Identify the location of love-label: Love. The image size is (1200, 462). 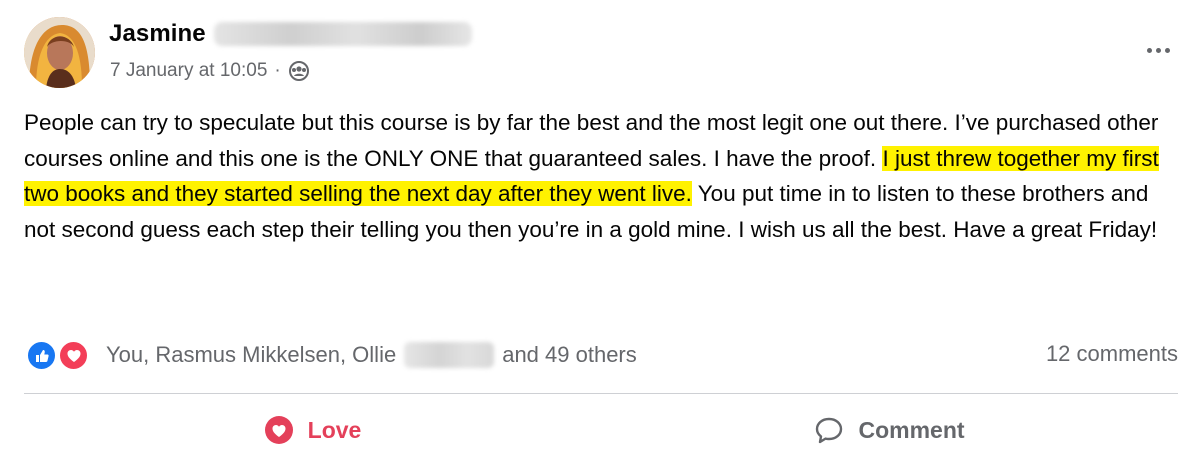
(334, 429).